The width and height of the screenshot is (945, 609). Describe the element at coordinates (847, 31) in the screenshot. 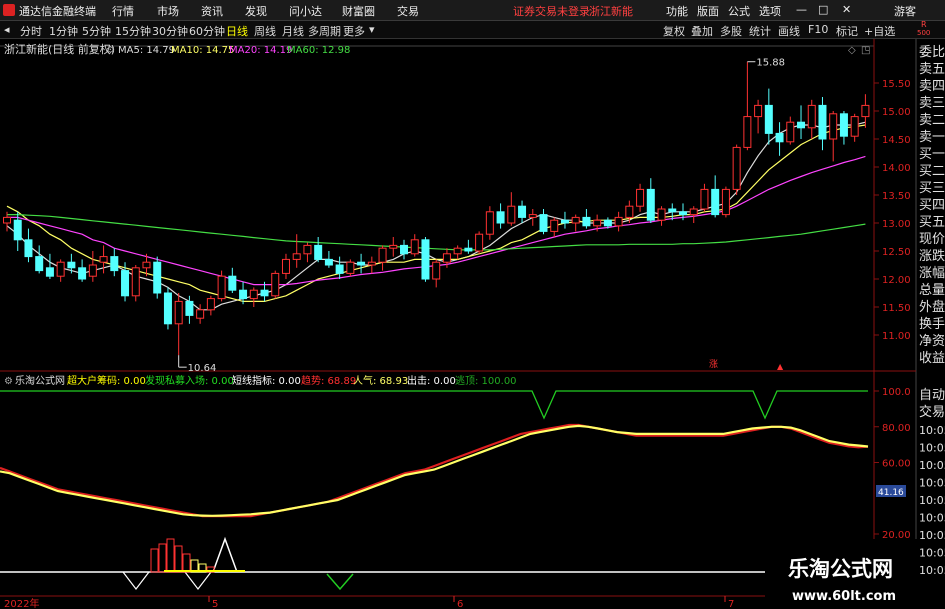

I see `btn-mark: 标记` at that location.